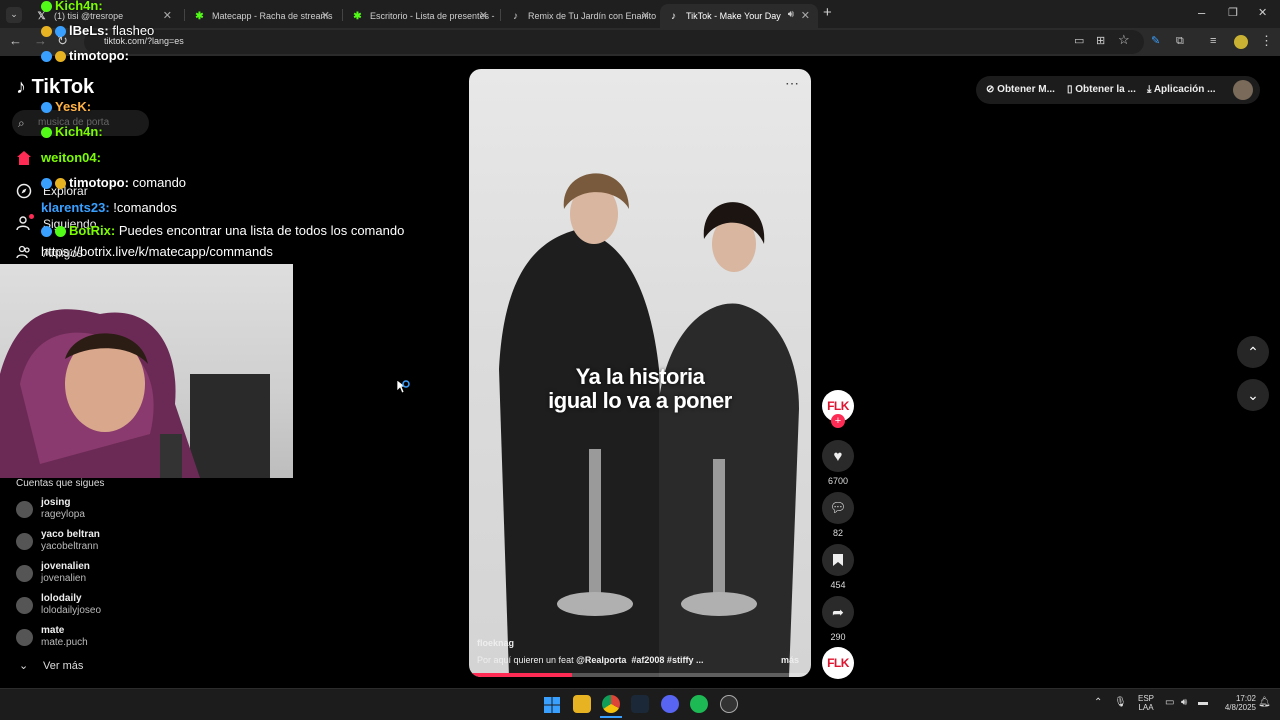  What do you see at coordinates (1180, 41) in the screenshot?
I see `extensions-puzzle-icon: ⧉` at bounding box center [1180, 41].